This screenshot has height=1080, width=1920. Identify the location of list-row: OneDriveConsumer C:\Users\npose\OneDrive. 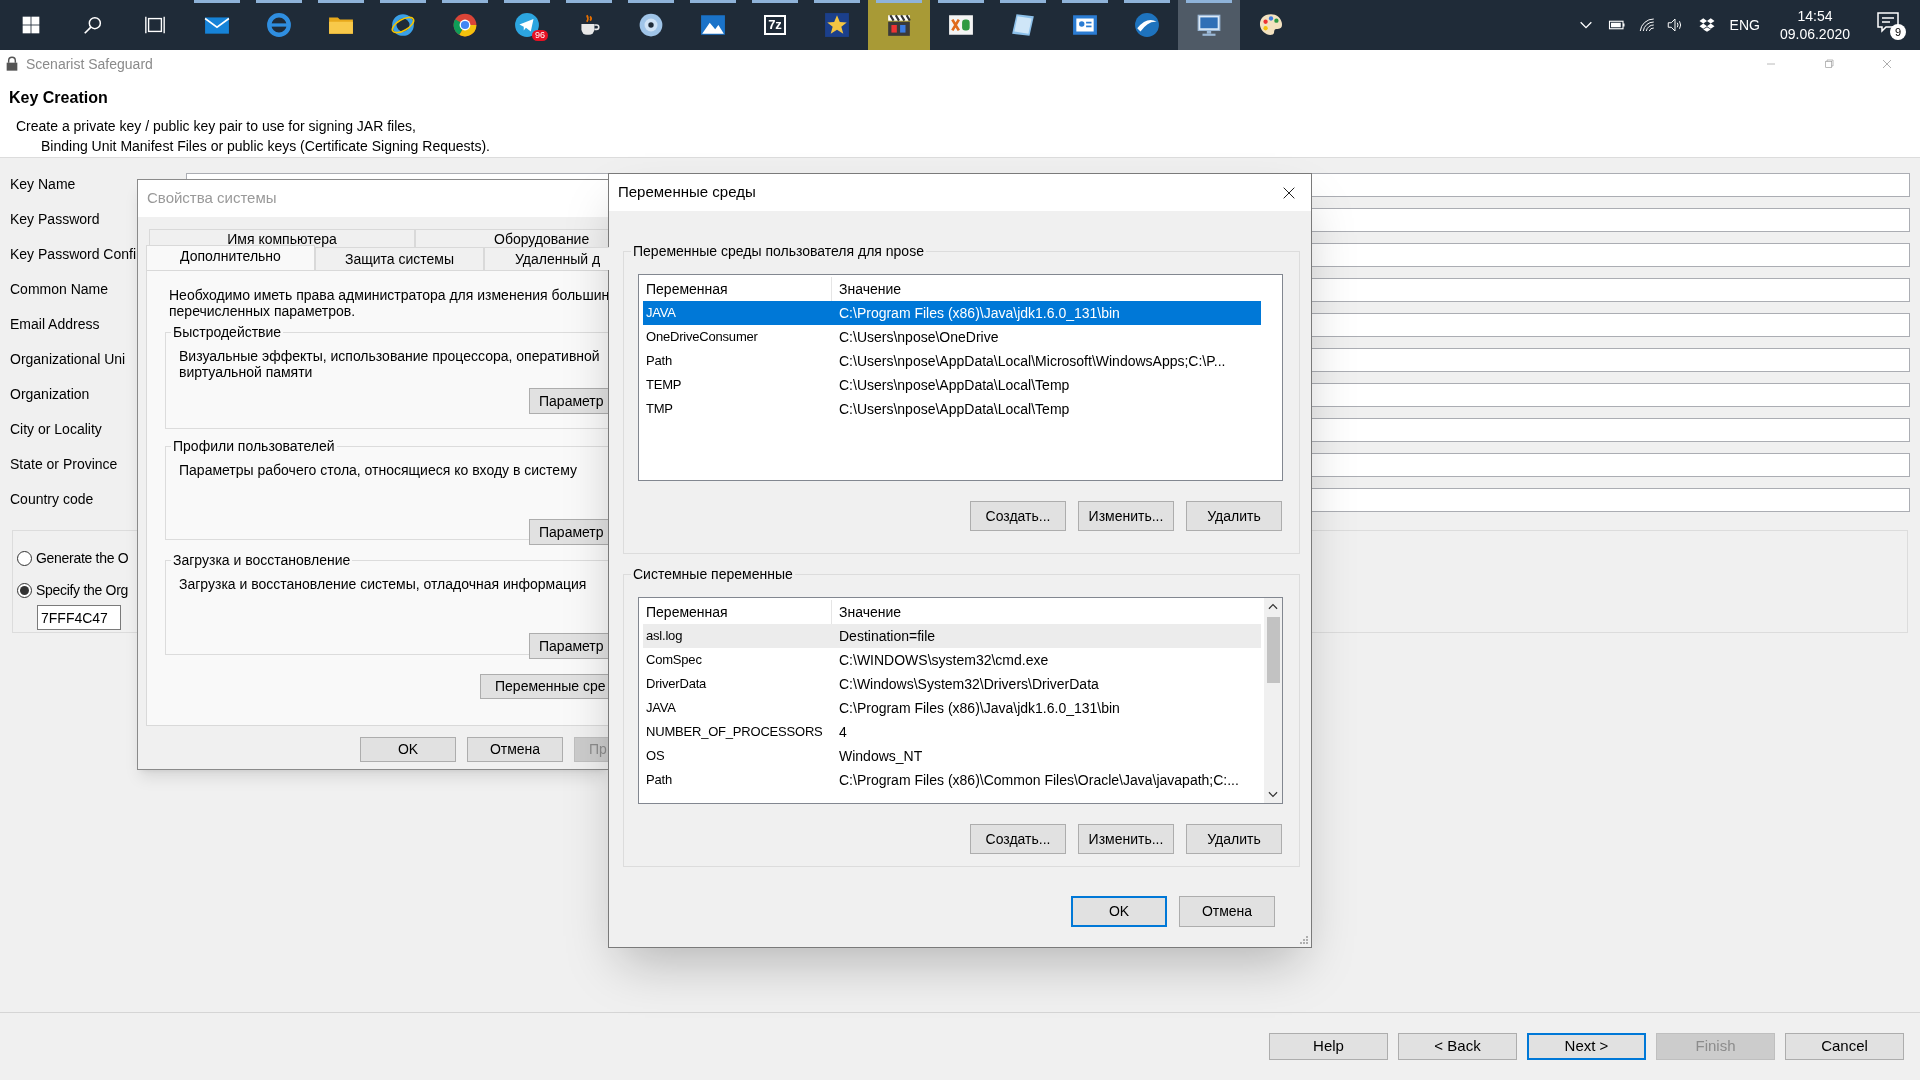
(952, 337).